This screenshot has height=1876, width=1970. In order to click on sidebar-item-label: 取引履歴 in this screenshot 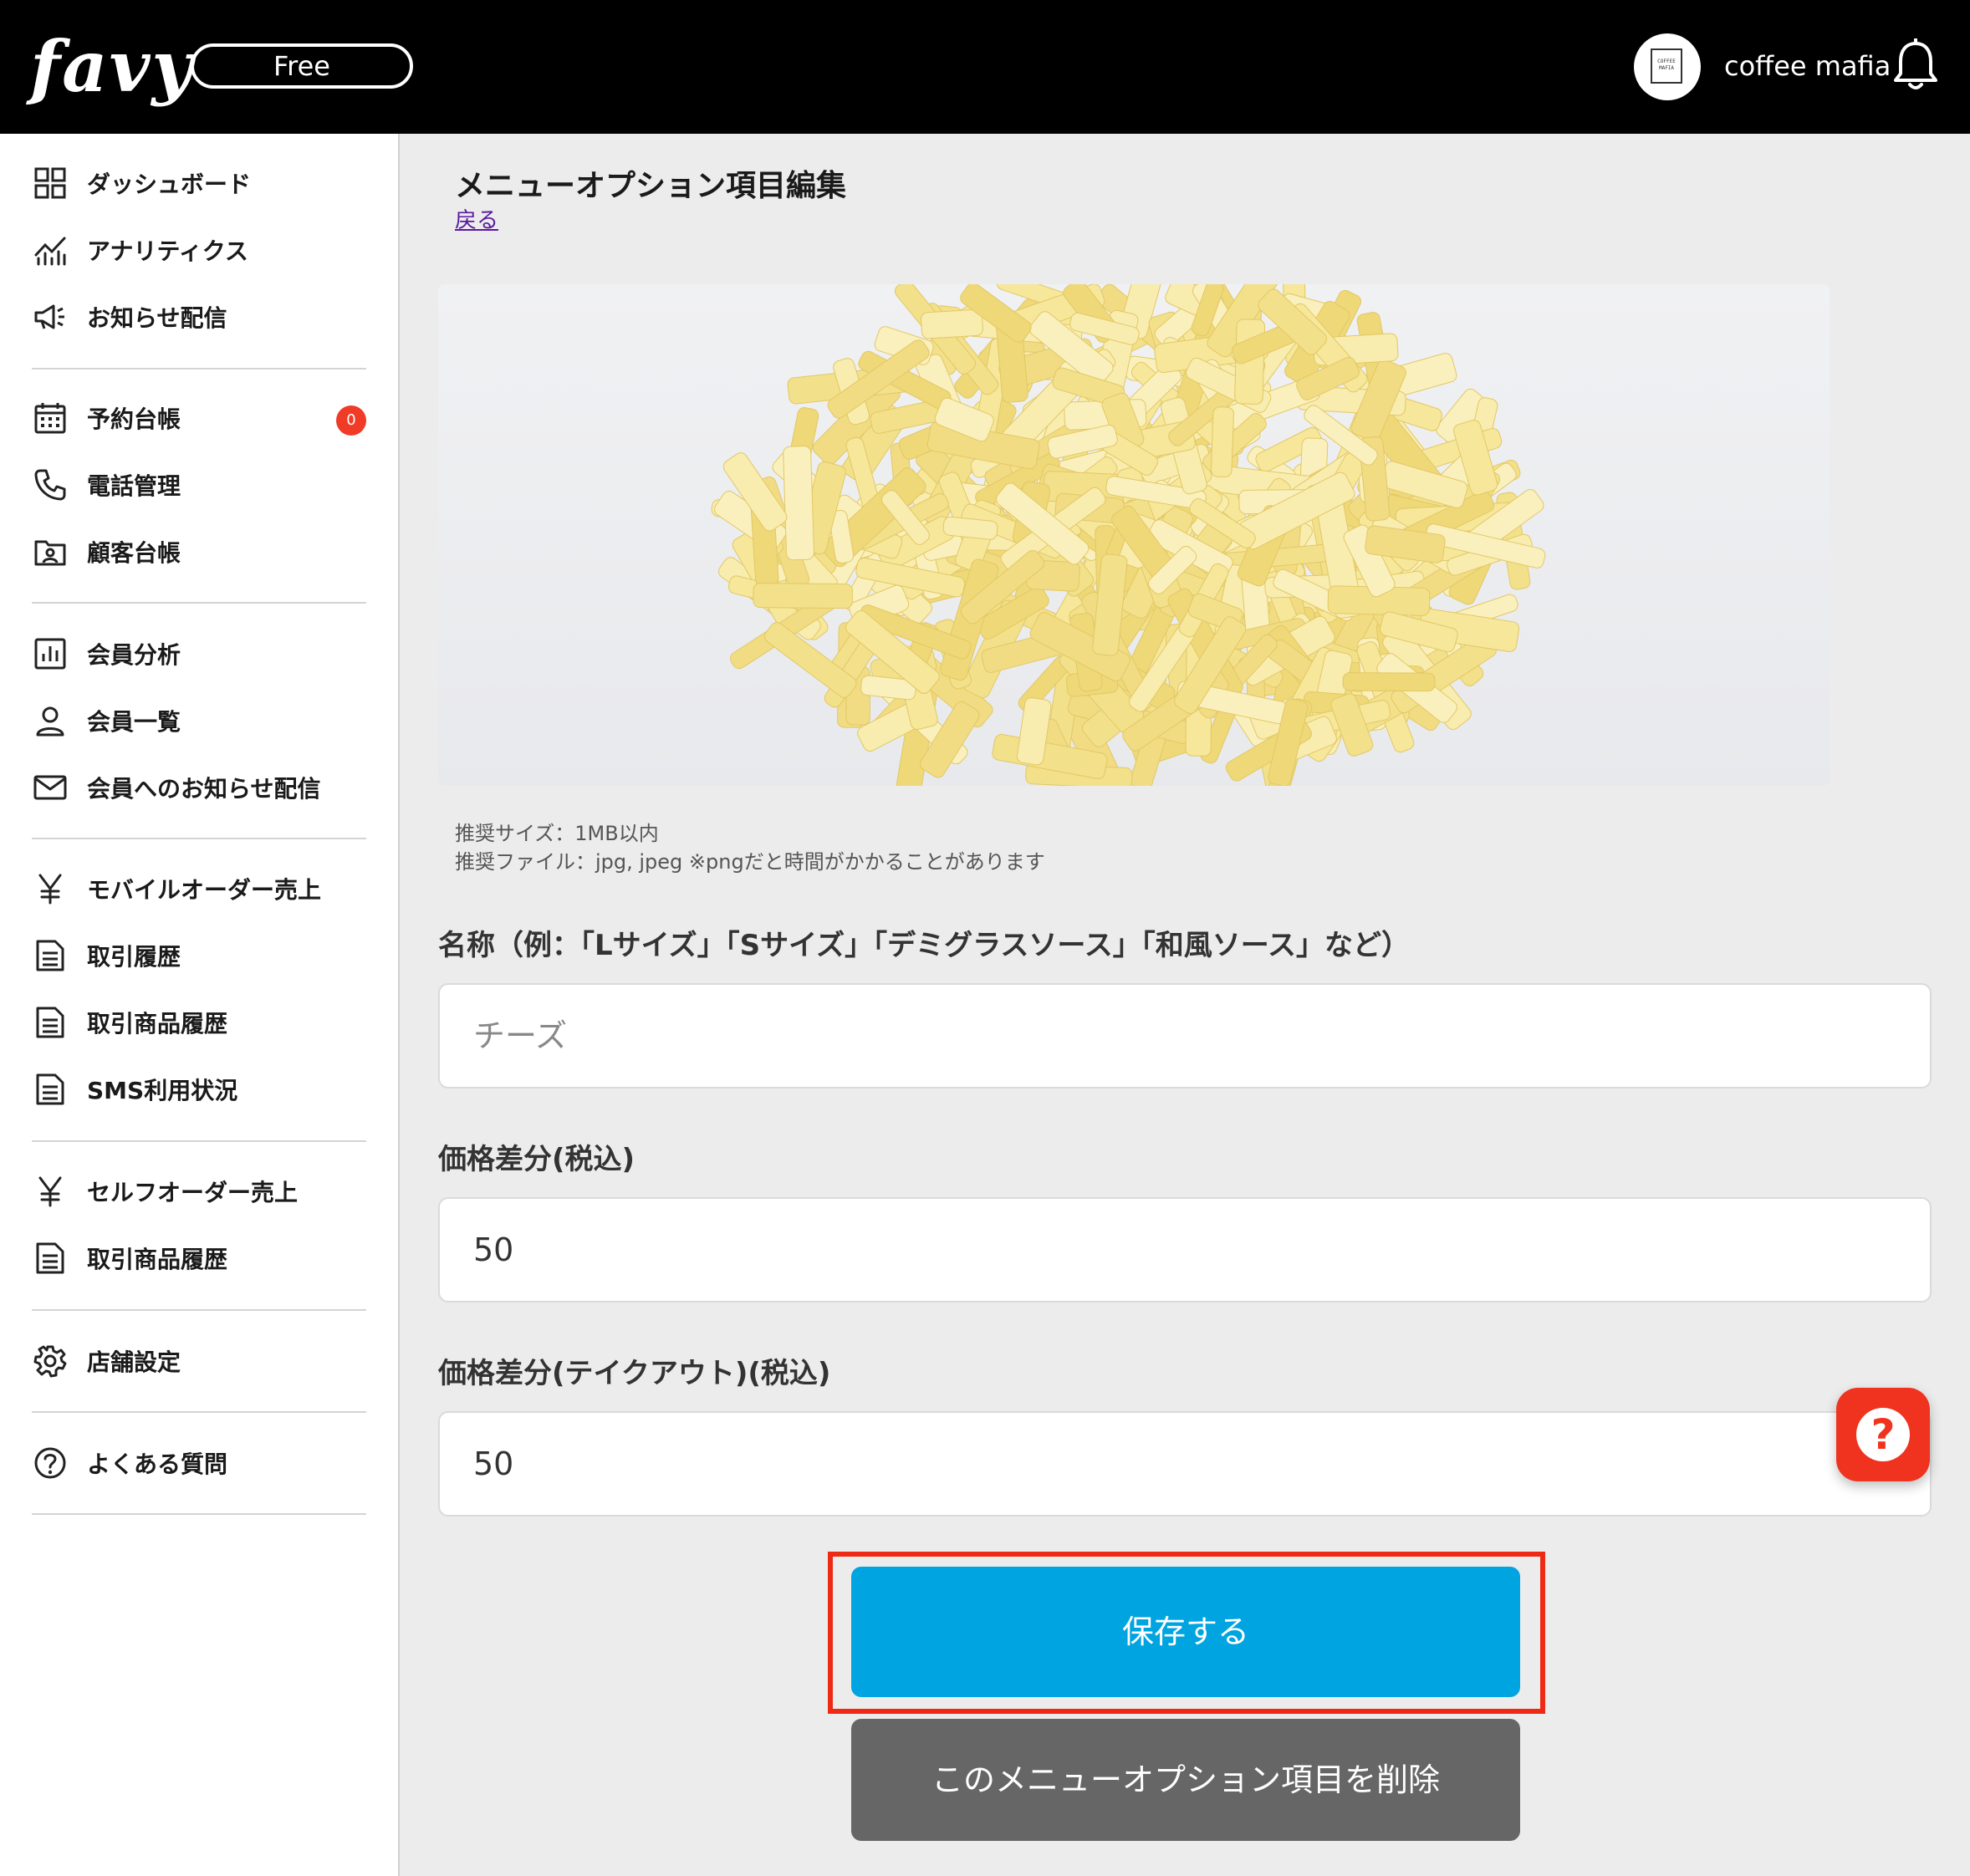, I will do `click(134, 957)`.